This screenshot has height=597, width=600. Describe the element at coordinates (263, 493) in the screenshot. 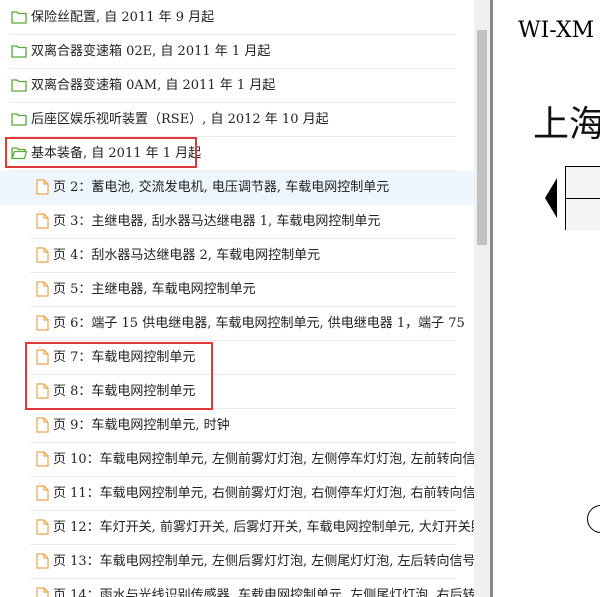

I see `tree-page-label: 页 11：车载电网控制单元, 右侧前雾灯灯泡, 右侧停车灯灯泡, 右前转向信号` at that location.